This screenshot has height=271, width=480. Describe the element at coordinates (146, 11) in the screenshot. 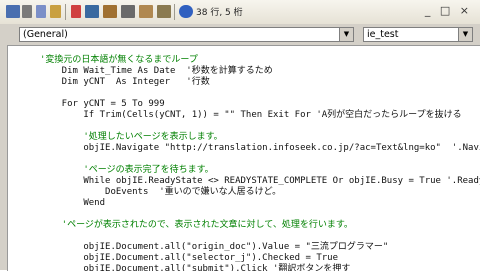

I see `object-browser-icon` at that location.